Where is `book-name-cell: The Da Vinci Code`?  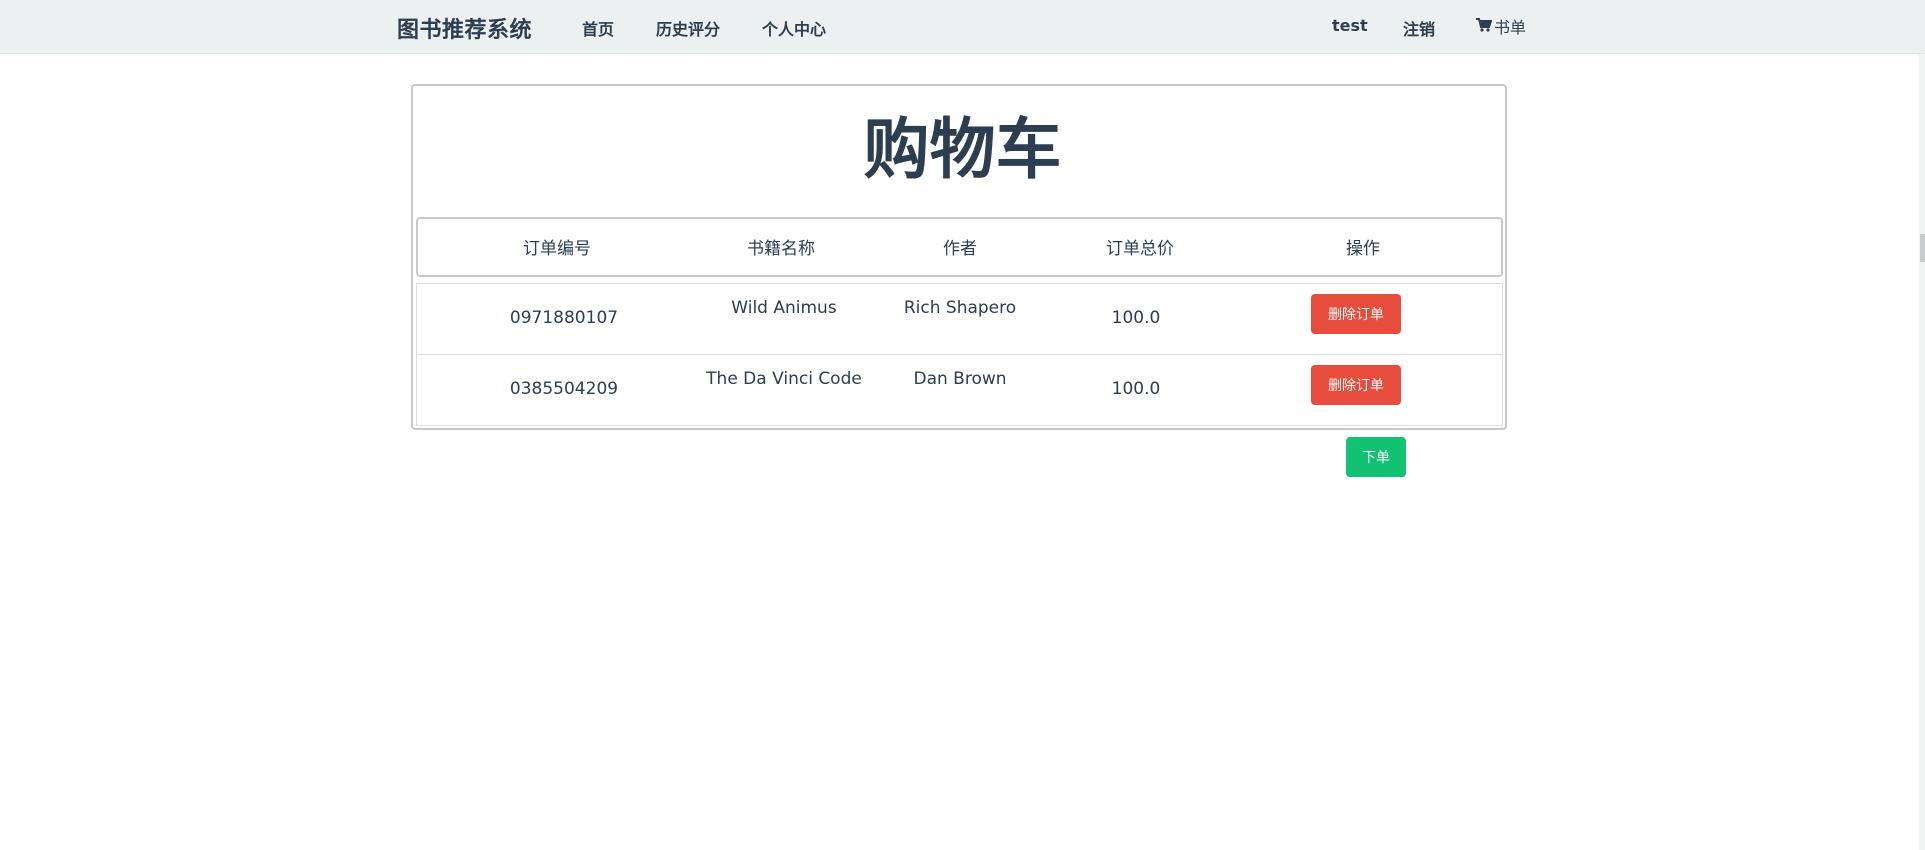 book-name-cell: The Da Vinci Code is located at coordinates (784, 379).